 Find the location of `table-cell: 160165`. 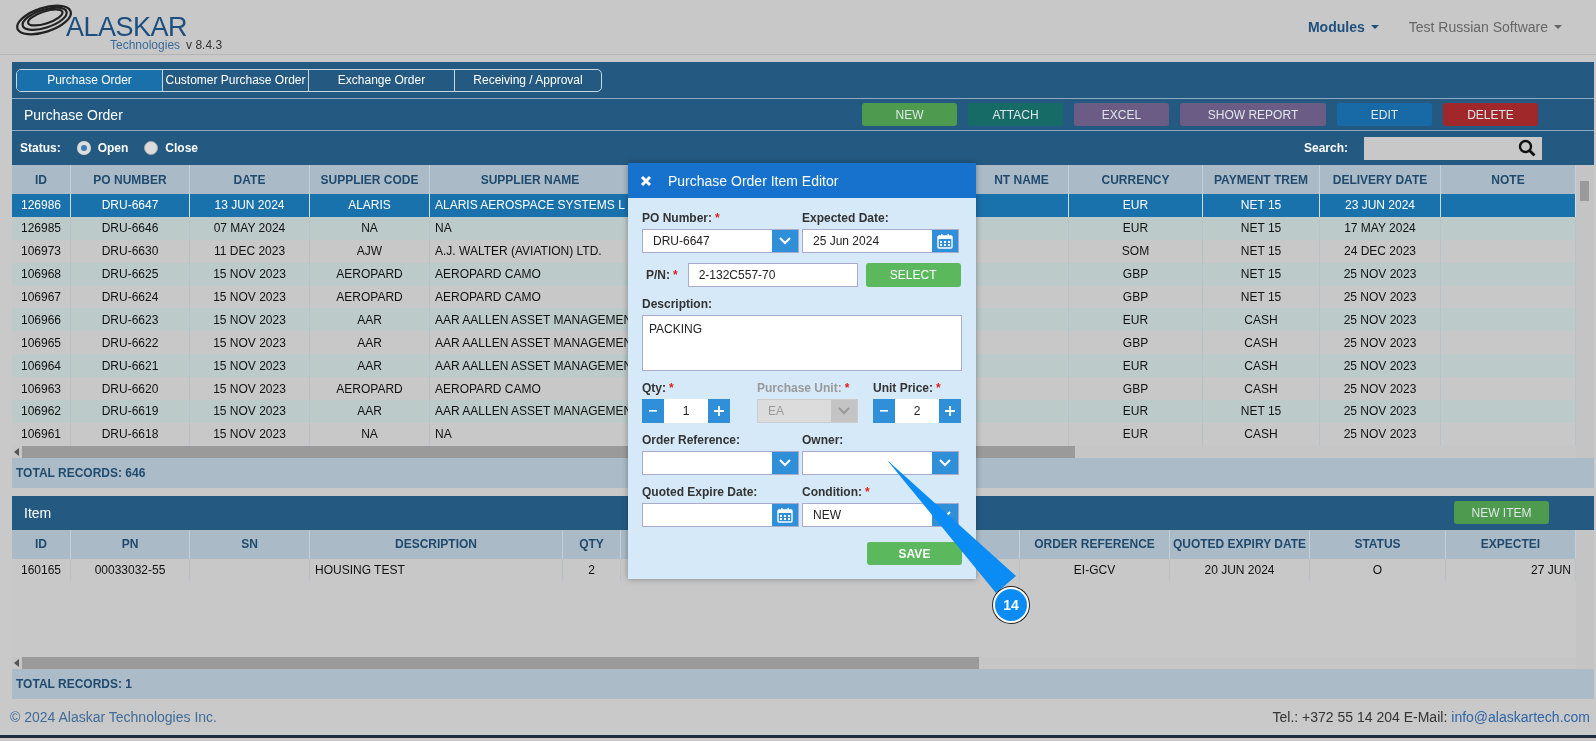

table-cell: 160165 is located at coordinates (40, 569).